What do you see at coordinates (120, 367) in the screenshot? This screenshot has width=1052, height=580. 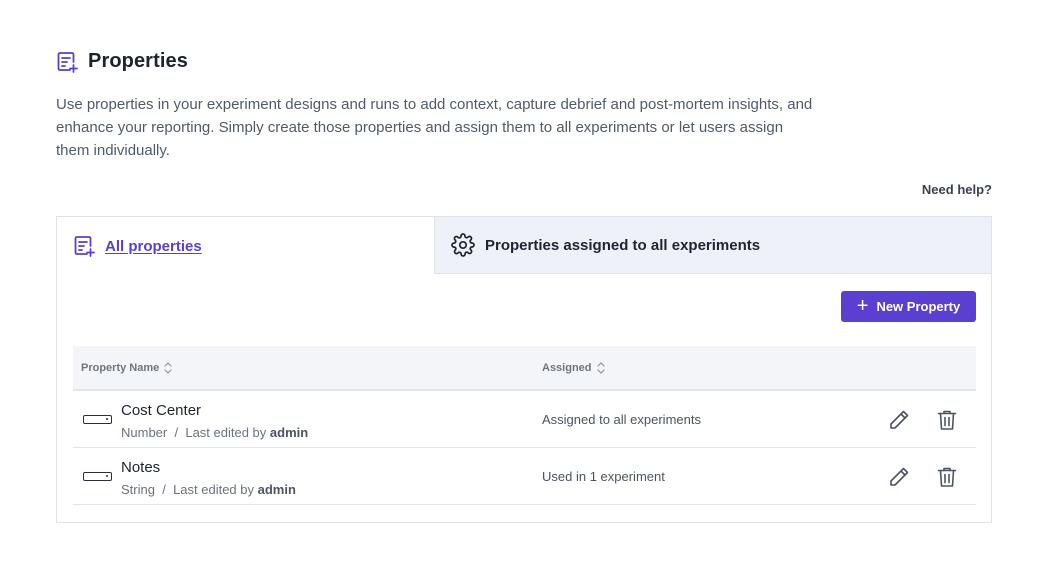 I see `column-property-name-label: Property Name` at bounding box center [120, 367].